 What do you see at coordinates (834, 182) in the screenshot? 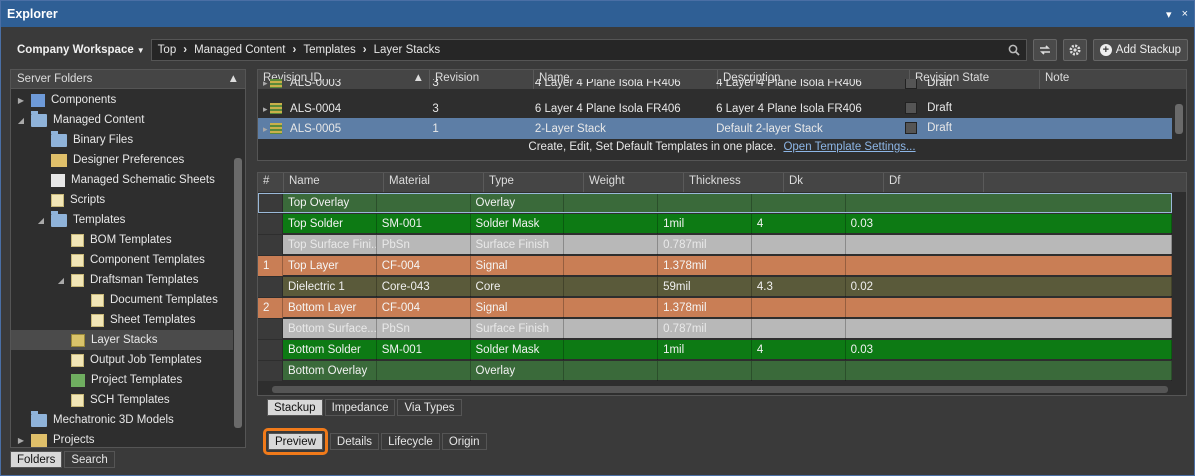
I see `col-dk: Dk` at bounding box center [834, 182].